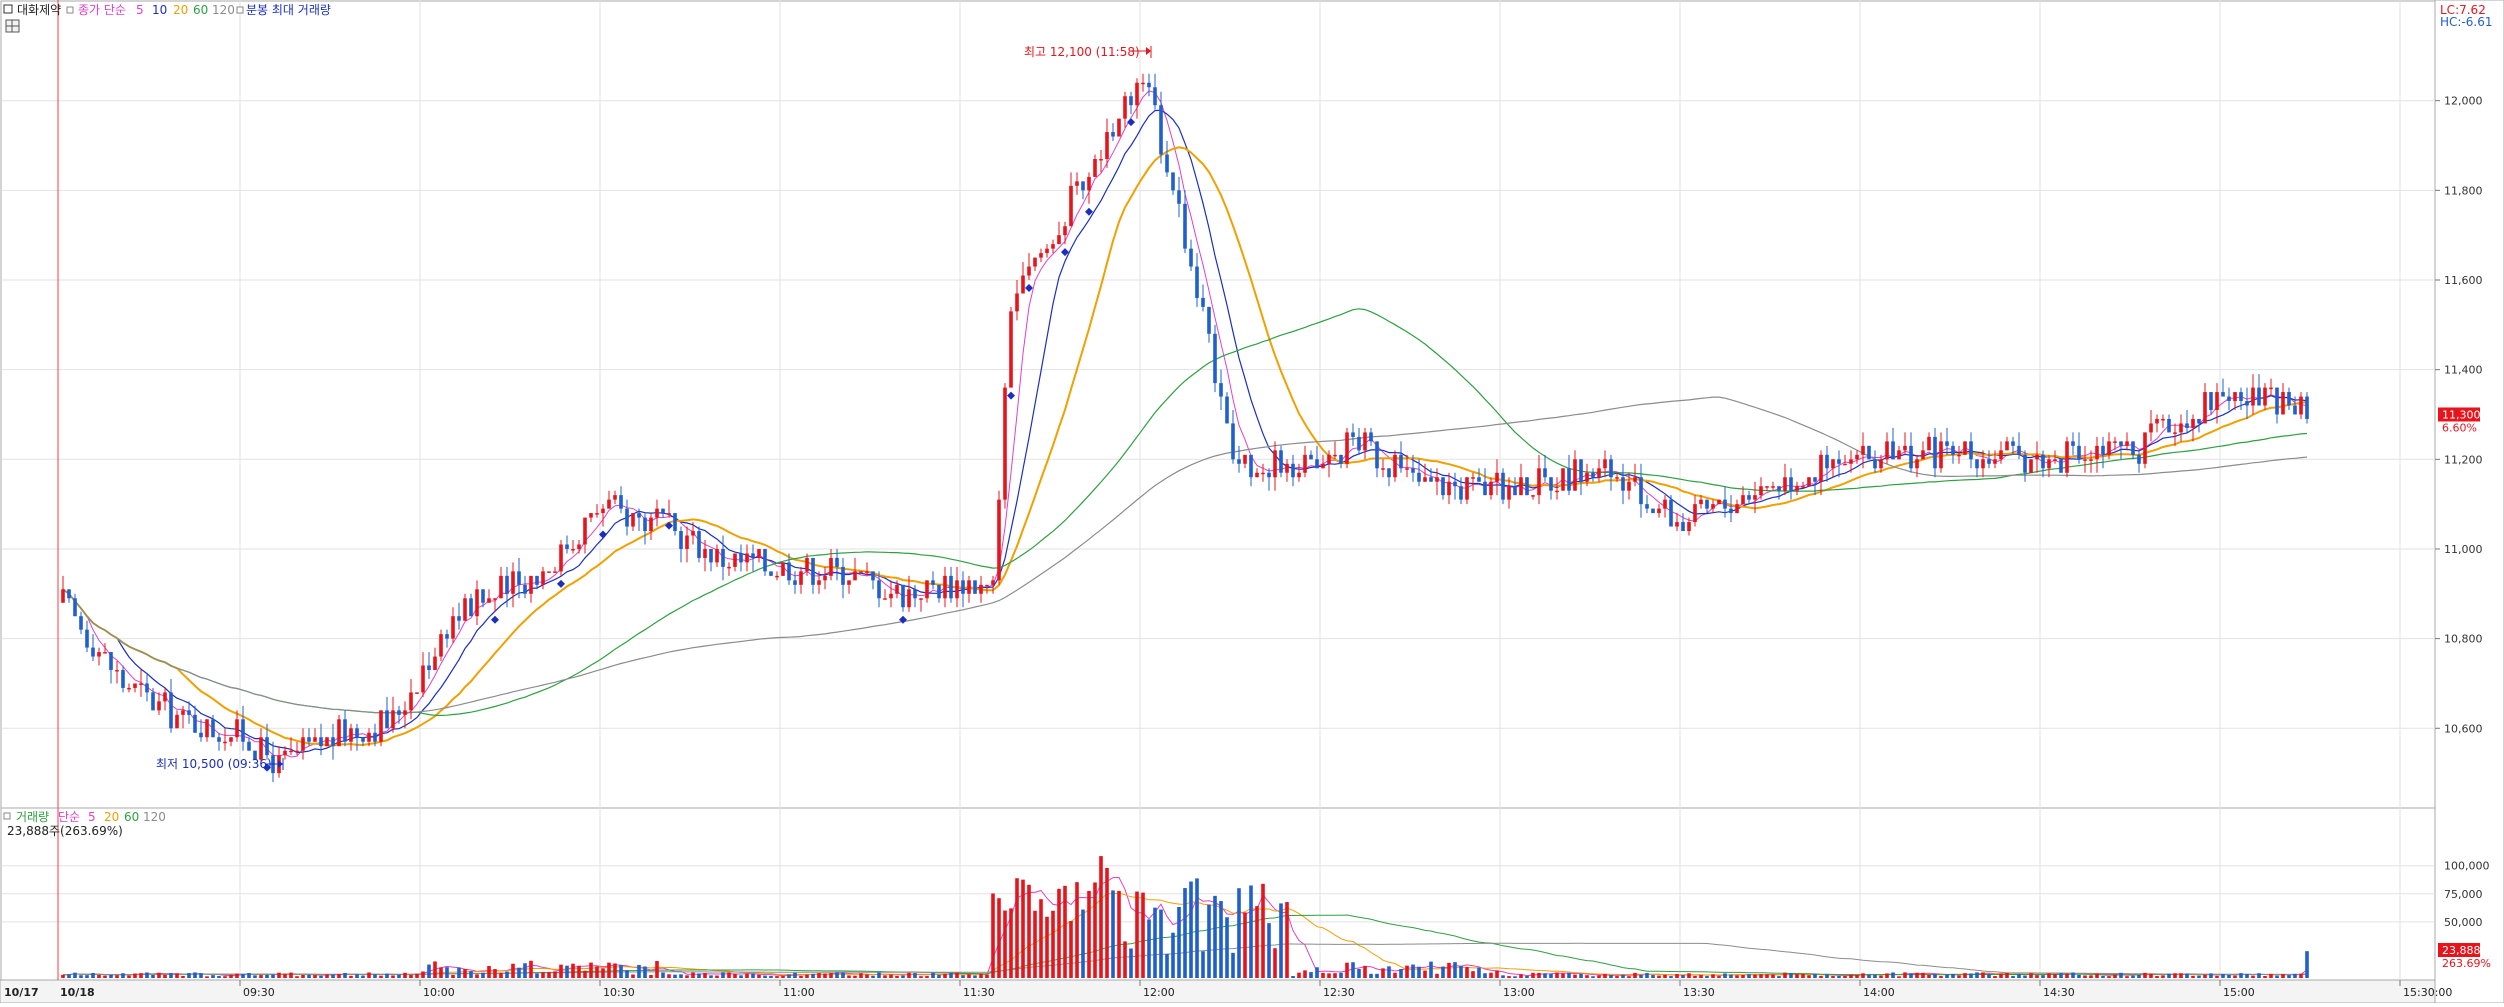  Describe the element at coordinates (2463, 190) in the screenshot. I see `price-tick-label: 11,800` at that location.